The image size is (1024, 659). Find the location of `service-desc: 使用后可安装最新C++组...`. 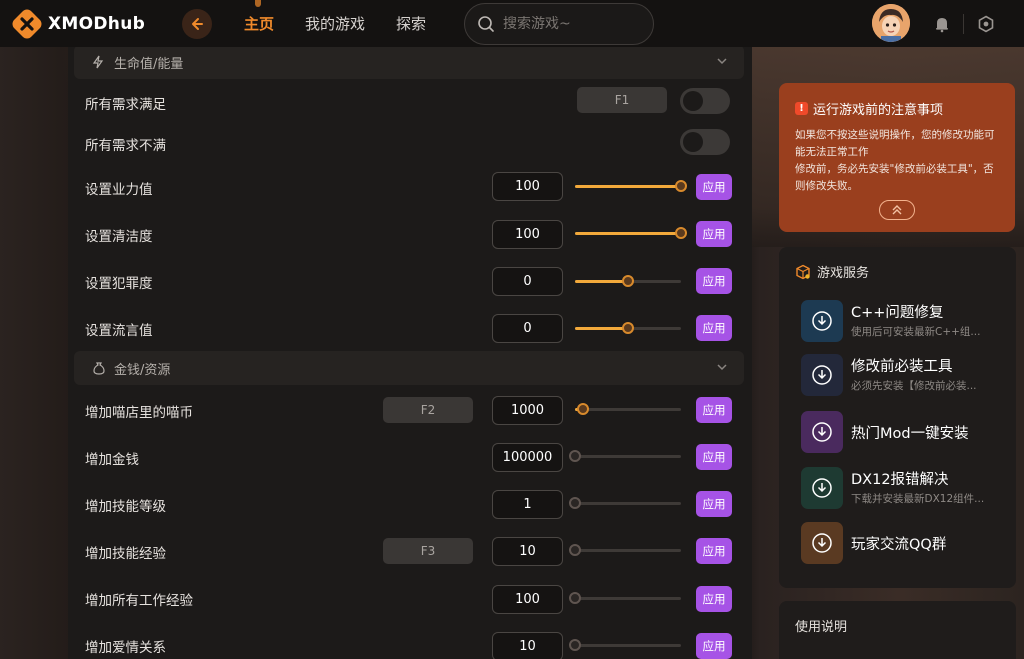

service-desc: 使用后可安装最新C++组... is located at coordinates (916, 332).